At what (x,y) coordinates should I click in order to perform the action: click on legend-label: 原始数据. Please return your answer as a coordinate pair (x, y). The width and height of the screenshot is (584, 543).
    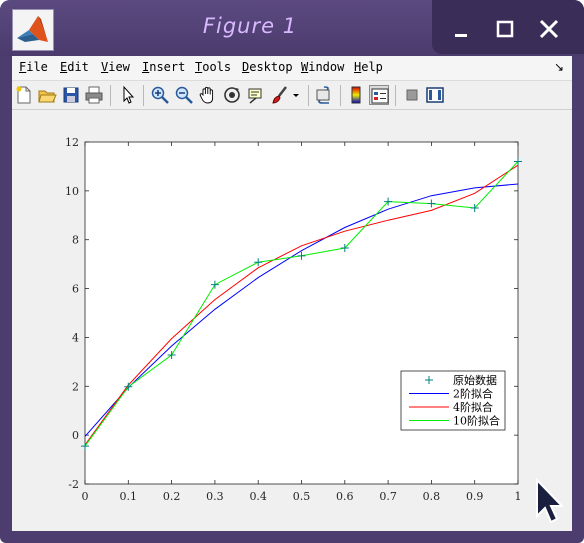
    Looking at the image, I should click on (475, 380).